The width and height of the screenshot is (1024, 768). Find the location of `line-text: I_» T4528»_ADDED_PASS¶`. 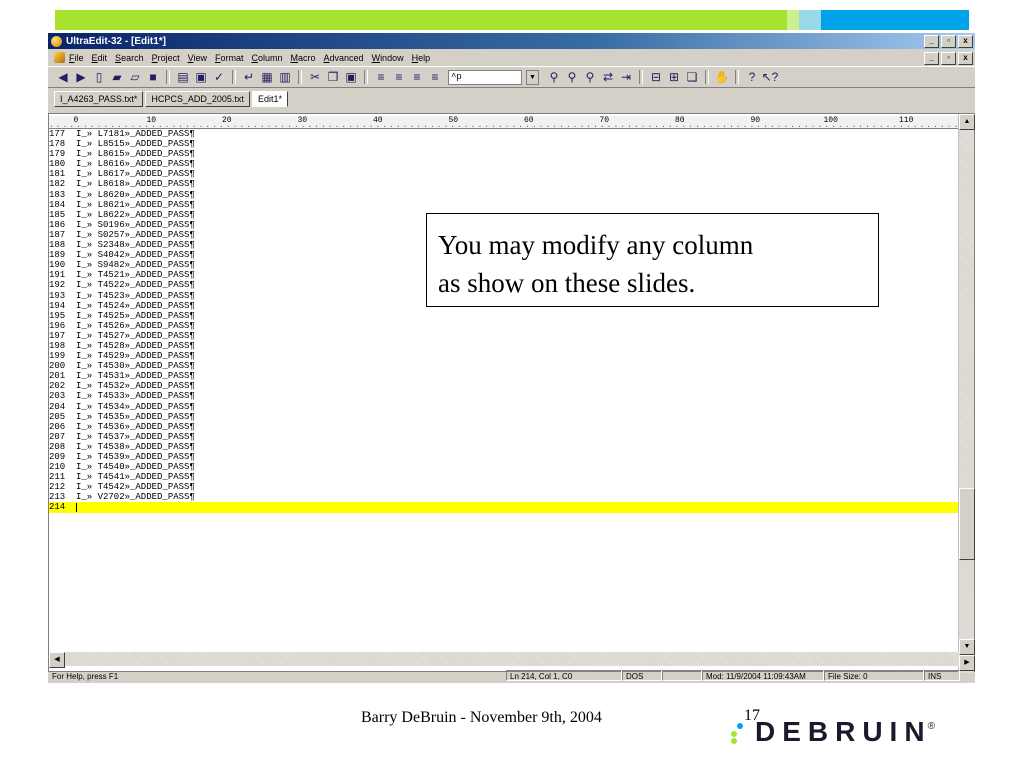

line-text: I_» T4528»_ADDED_PASS¶ is located at coordinates (135, 345).